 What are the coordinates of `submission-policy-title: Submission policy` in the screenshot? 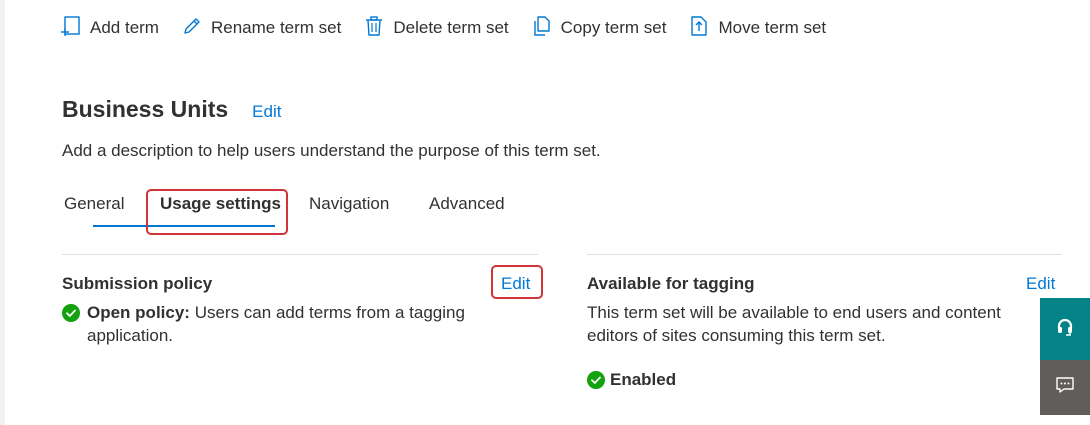 It's located at (137, 283).